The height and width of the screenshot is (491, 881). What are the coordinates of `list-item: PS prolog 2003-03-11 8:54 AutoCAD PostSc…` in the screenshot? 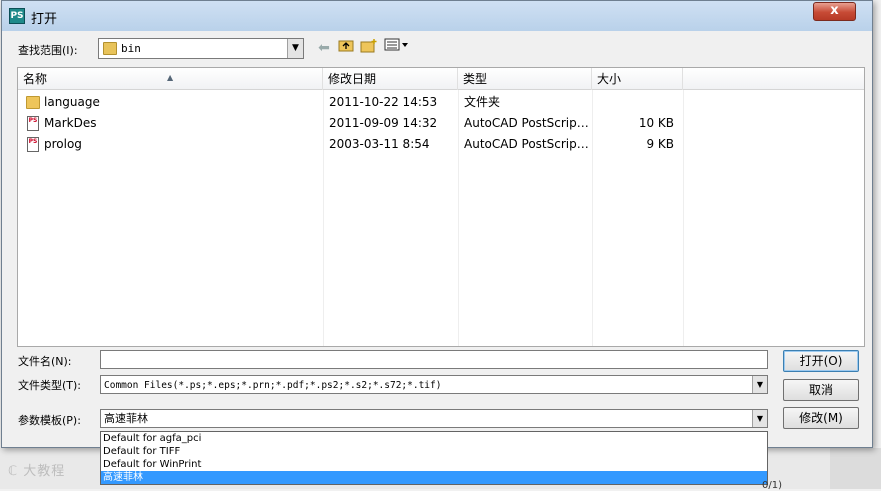 It's located at (441, 144).